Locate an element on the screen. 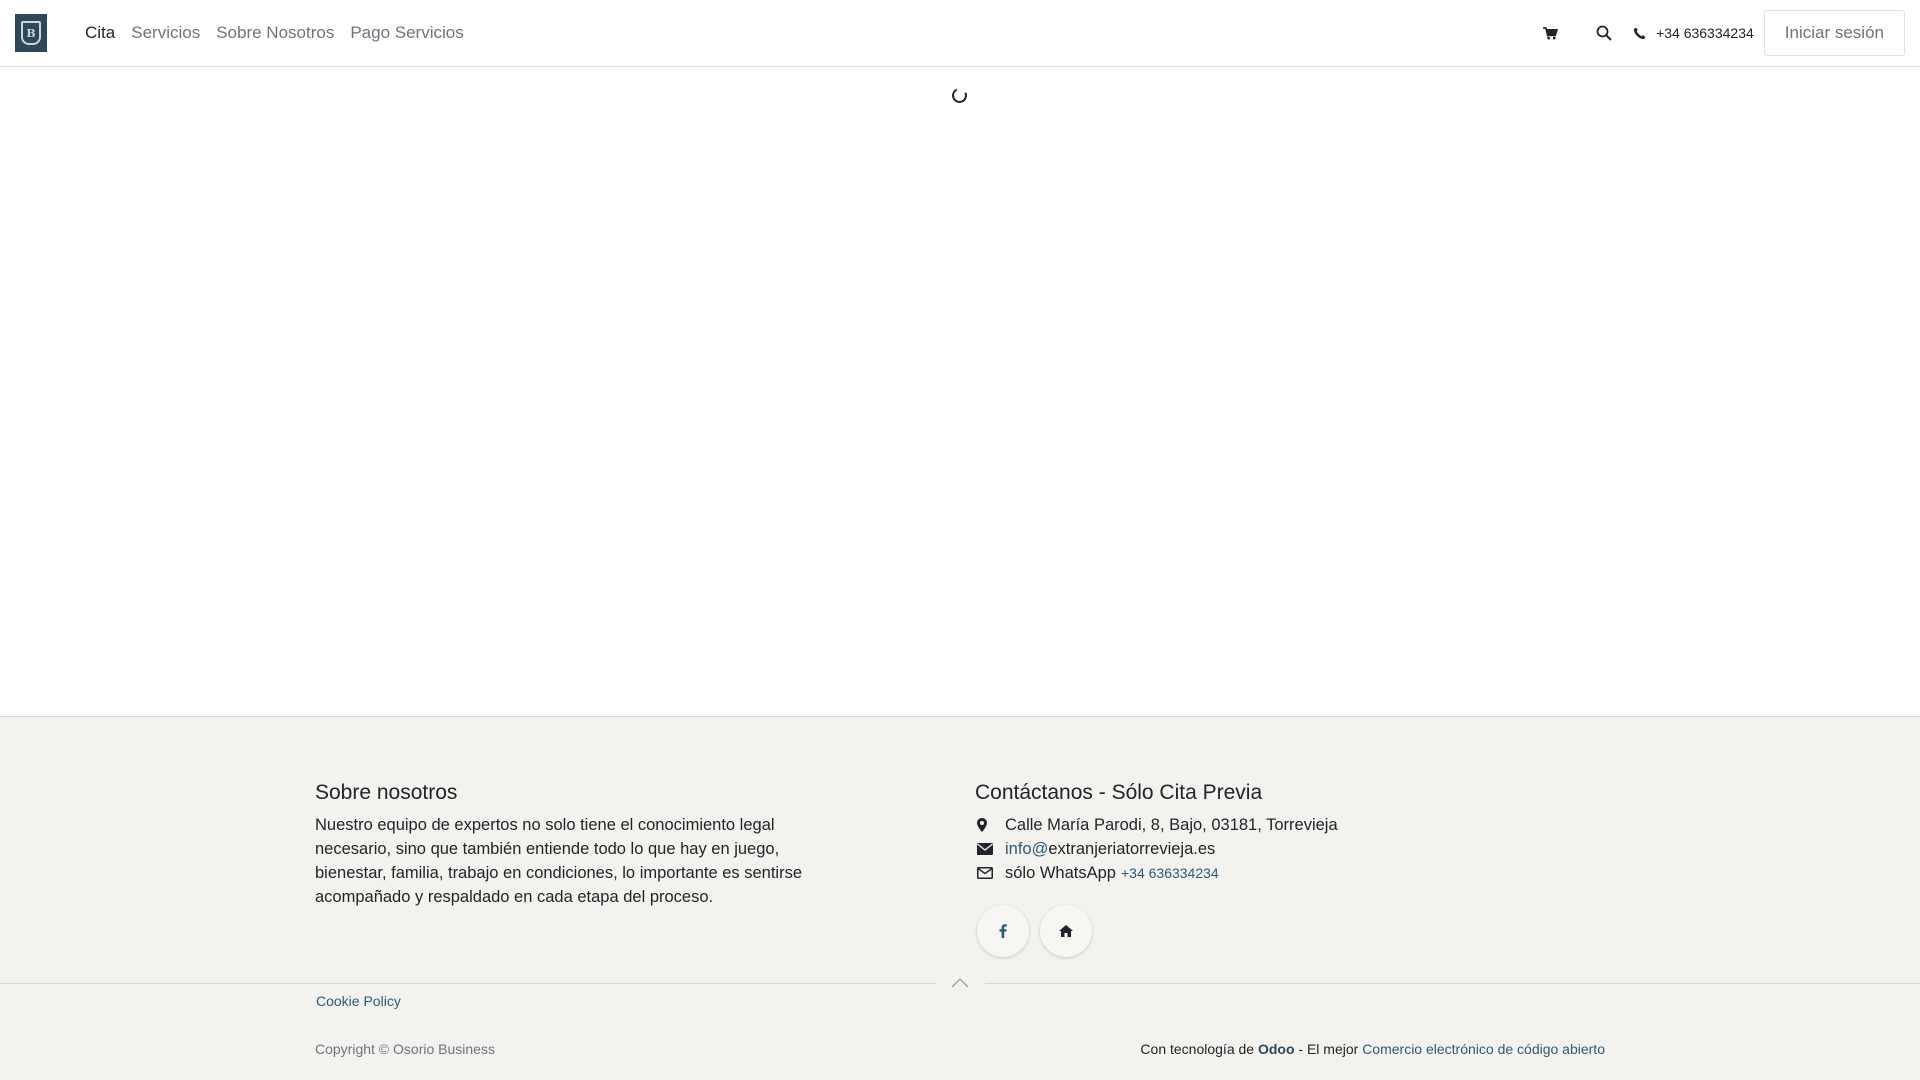 Image resolution: width=1920 pixels, height=1080 pixels. footer-contact-title: Contáctanos - Sólo Cita Previa is located at coordinates (1119, 792).